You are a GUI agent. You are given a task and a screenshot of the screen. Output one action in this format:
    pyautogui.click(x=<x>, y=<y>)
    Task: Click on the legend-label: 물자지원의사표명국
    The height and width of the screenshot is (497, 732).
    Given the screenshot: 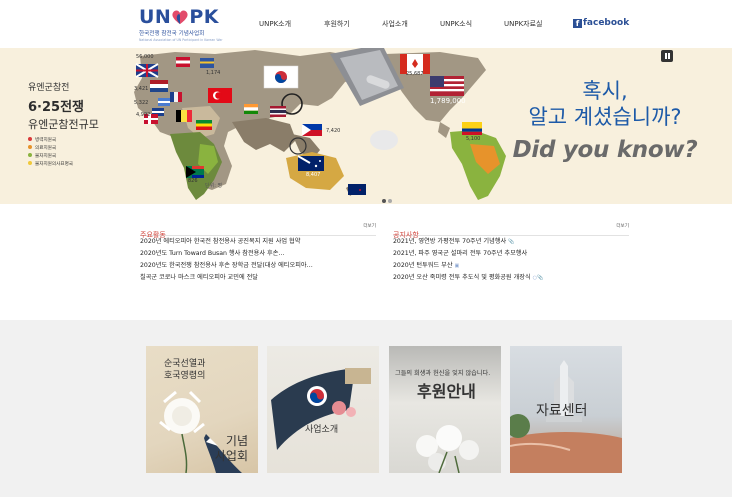 What is the action you would take?
    pyautogui.click(x=54, y=164)
    